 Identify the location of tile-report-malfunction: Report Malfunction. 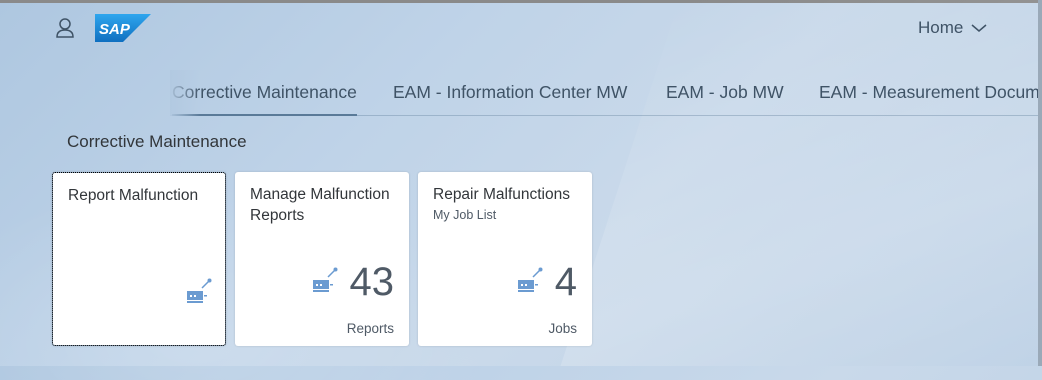
(139, 259).